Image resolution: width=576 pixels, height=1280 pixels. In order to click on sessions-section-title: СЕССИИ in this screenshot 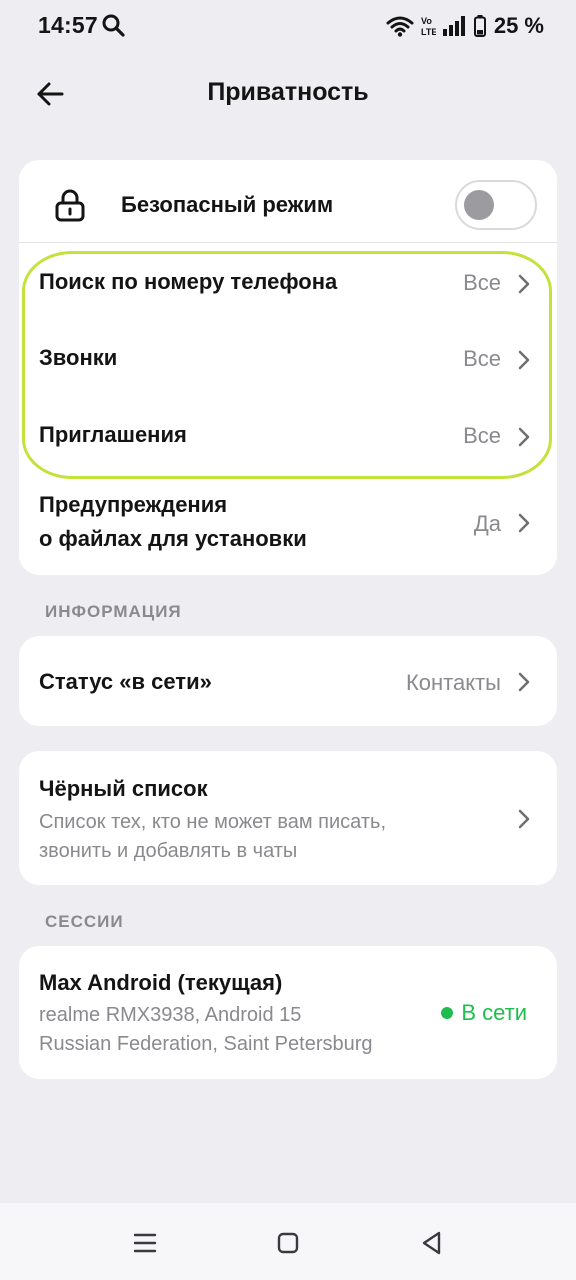, I will do `click(84, 921)`.